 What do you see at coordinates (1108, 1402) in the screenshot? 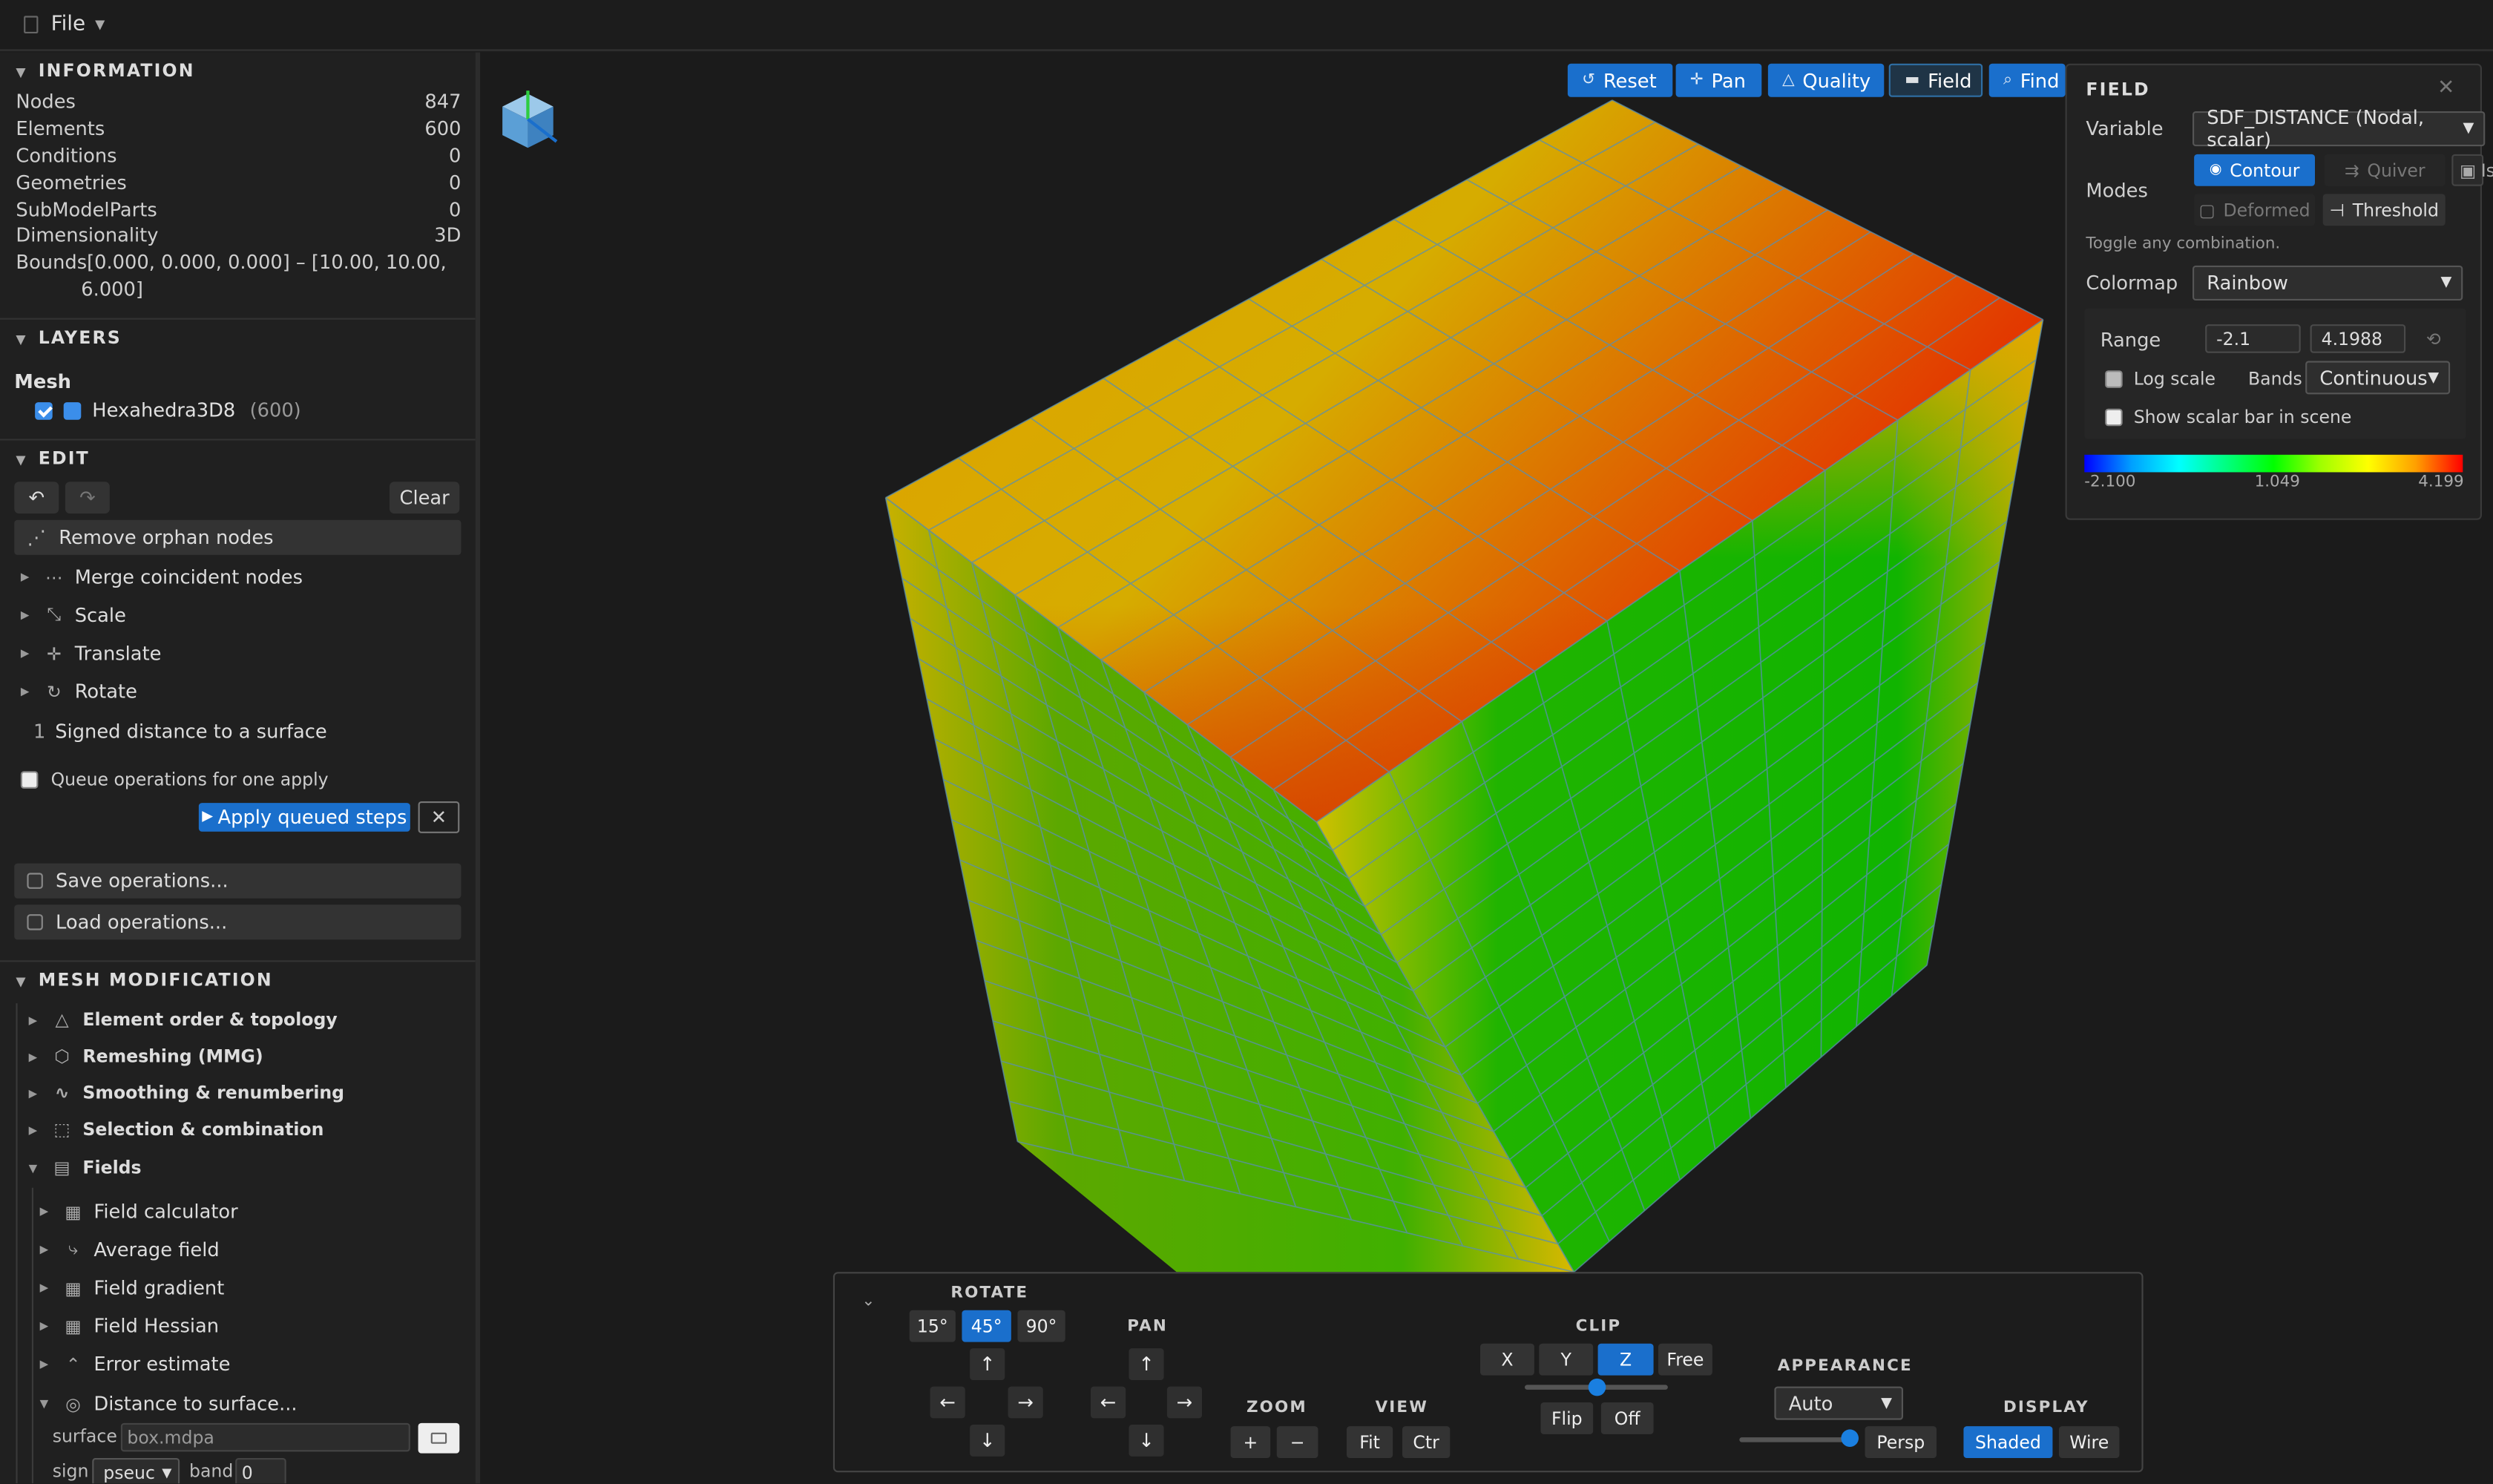
I see `pan-left-button: ←` at bounding box center [1108, 1402].